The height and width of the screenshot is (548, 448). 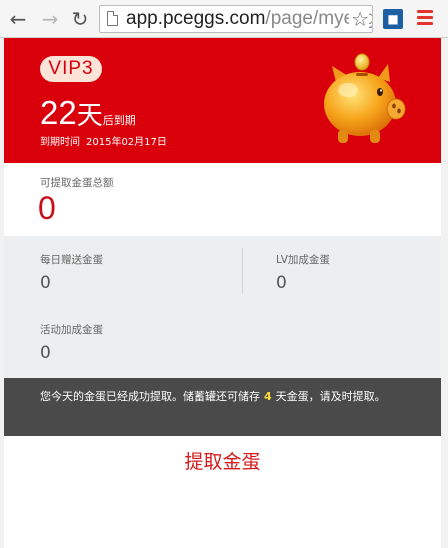 I want to click on withdraw-button: 提取金蛋, so click(x=222, y=460).